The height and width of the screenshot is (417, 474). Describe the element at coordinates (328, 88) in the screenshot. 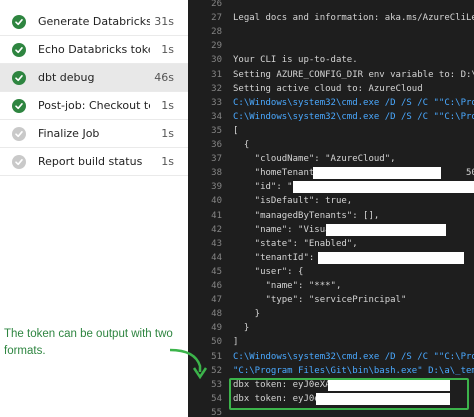

I see `log-text: Setting active cloud to: AzureCloud` at that location.